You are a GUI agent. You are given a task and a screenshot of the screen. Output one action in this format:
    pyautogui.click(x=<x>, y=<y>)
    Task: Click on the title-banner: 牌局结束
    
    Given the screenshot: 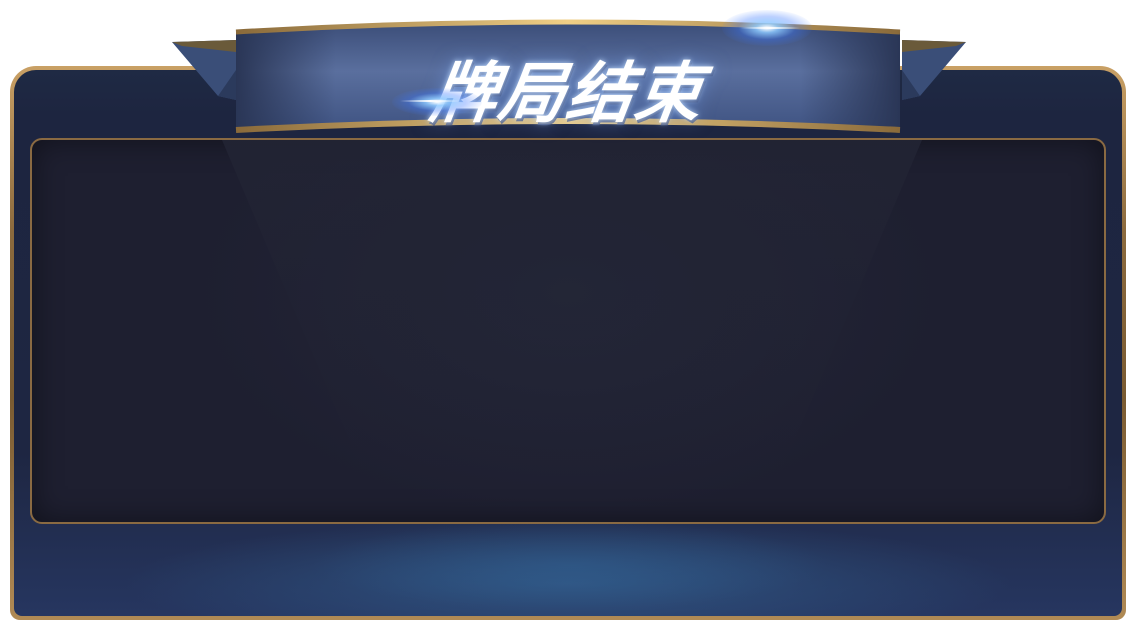 What is the action you would take?
    pyautogui.click(x=568, y=79)
    